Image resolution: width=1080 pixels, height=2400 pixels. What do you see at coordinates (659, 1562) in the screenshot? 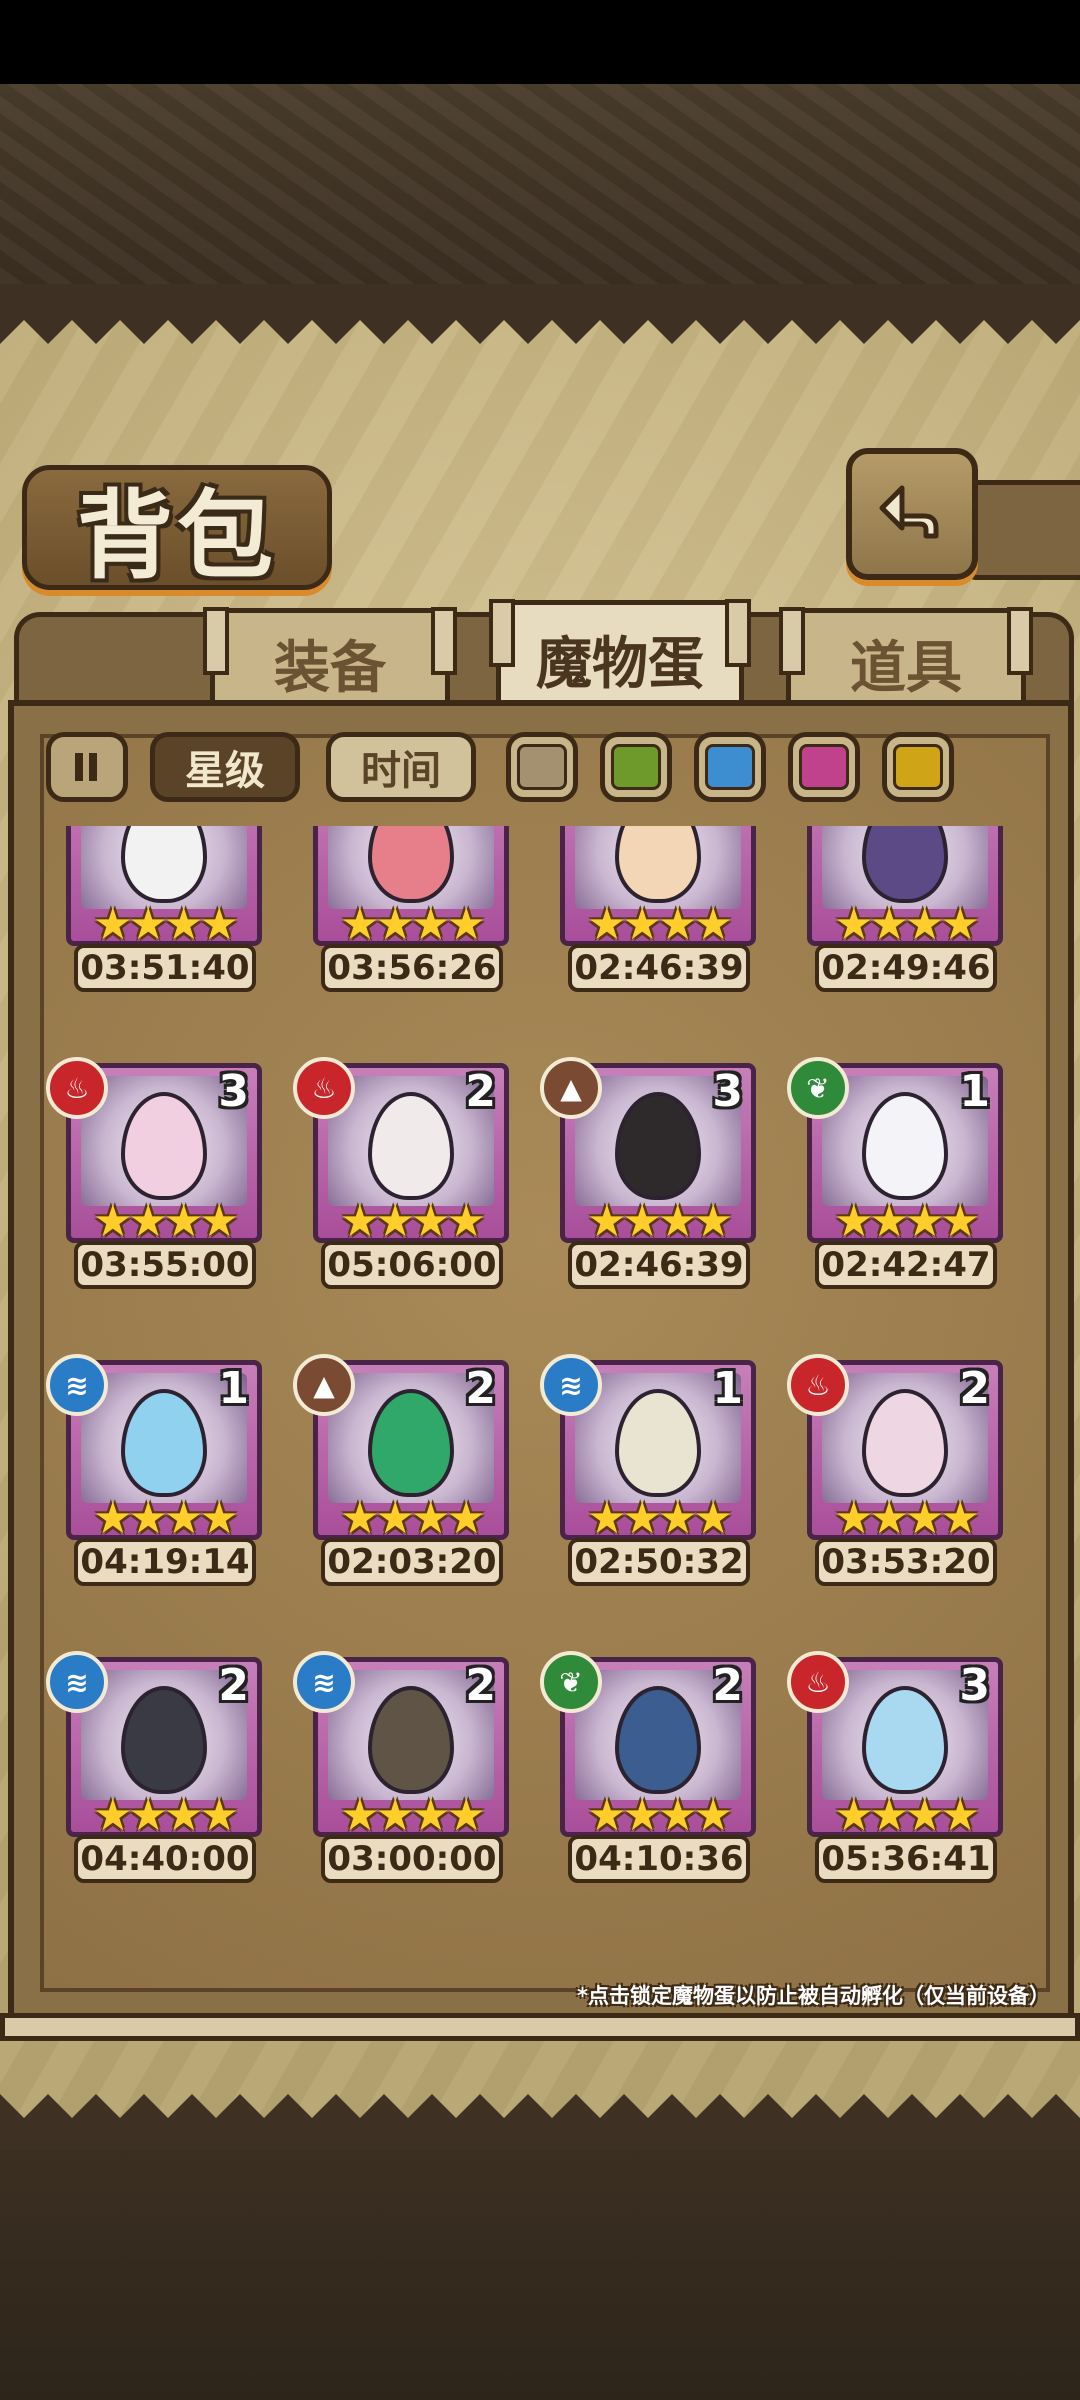
I see `hatch-timer: 02:50:32` at bounding box center [659, 1562].